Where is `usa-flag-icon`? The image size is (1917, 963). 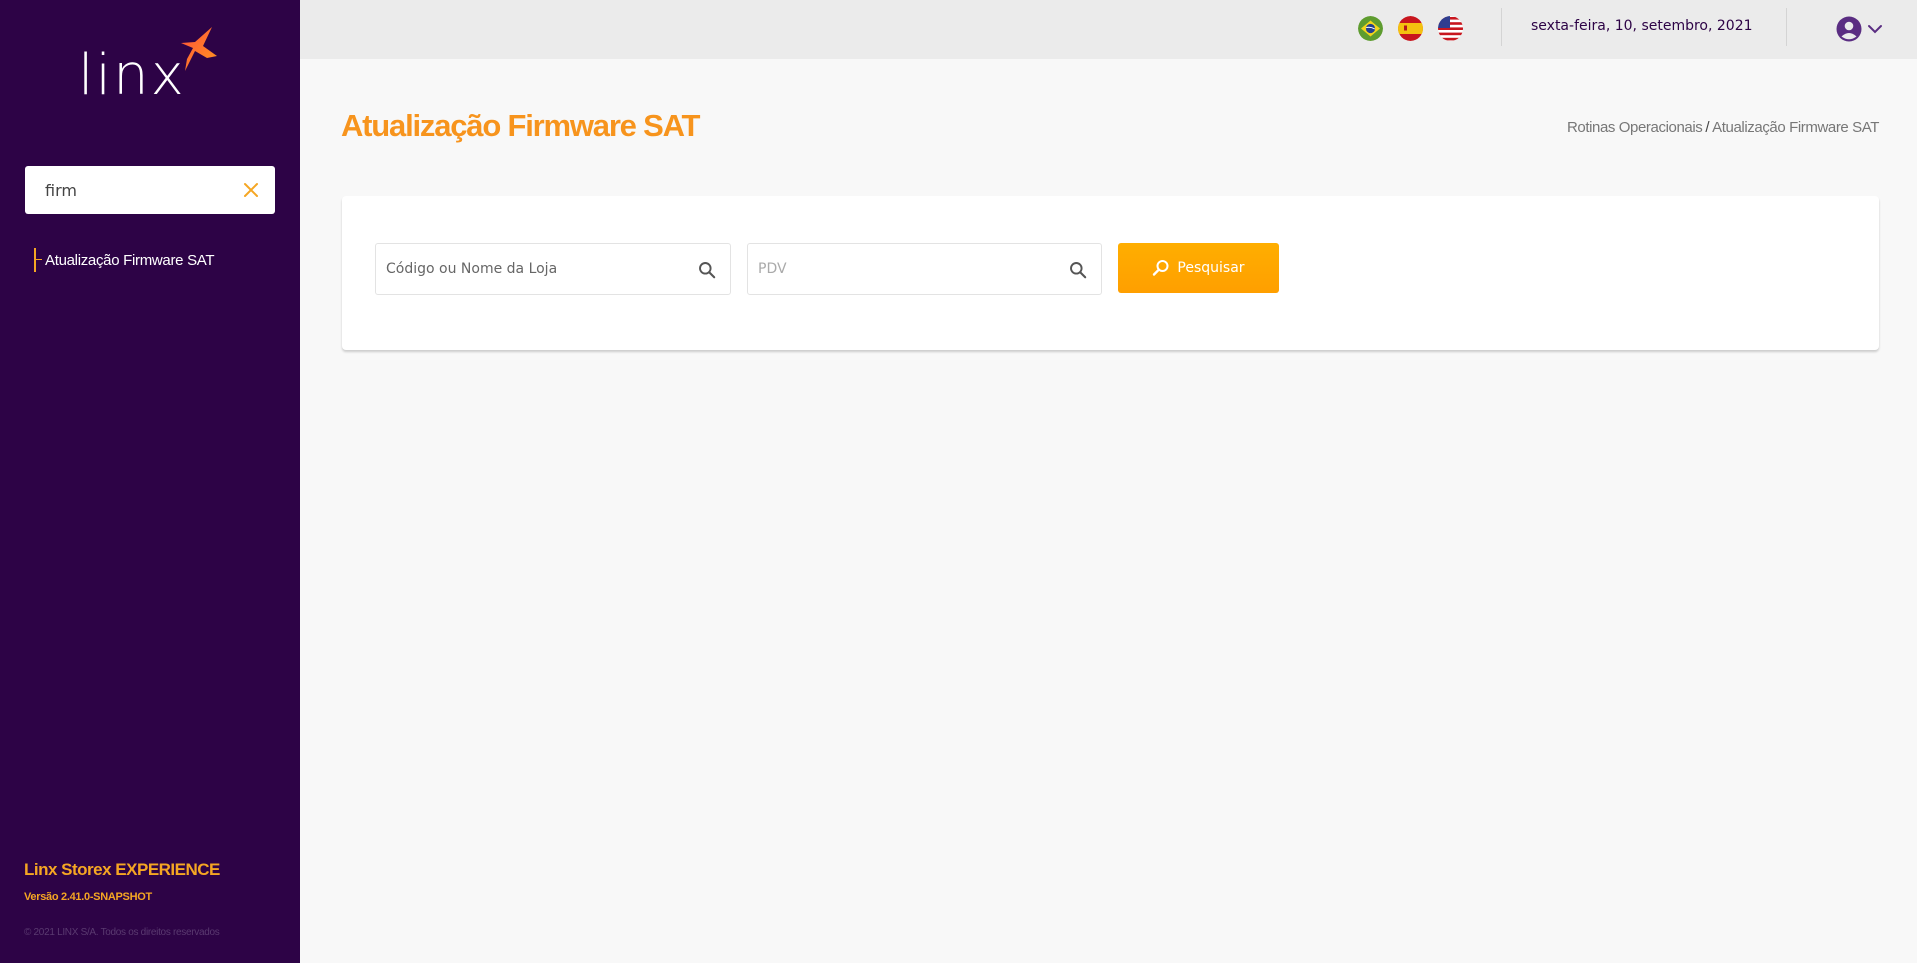 usa-flag-icon is located at coordinates (1450, 28).